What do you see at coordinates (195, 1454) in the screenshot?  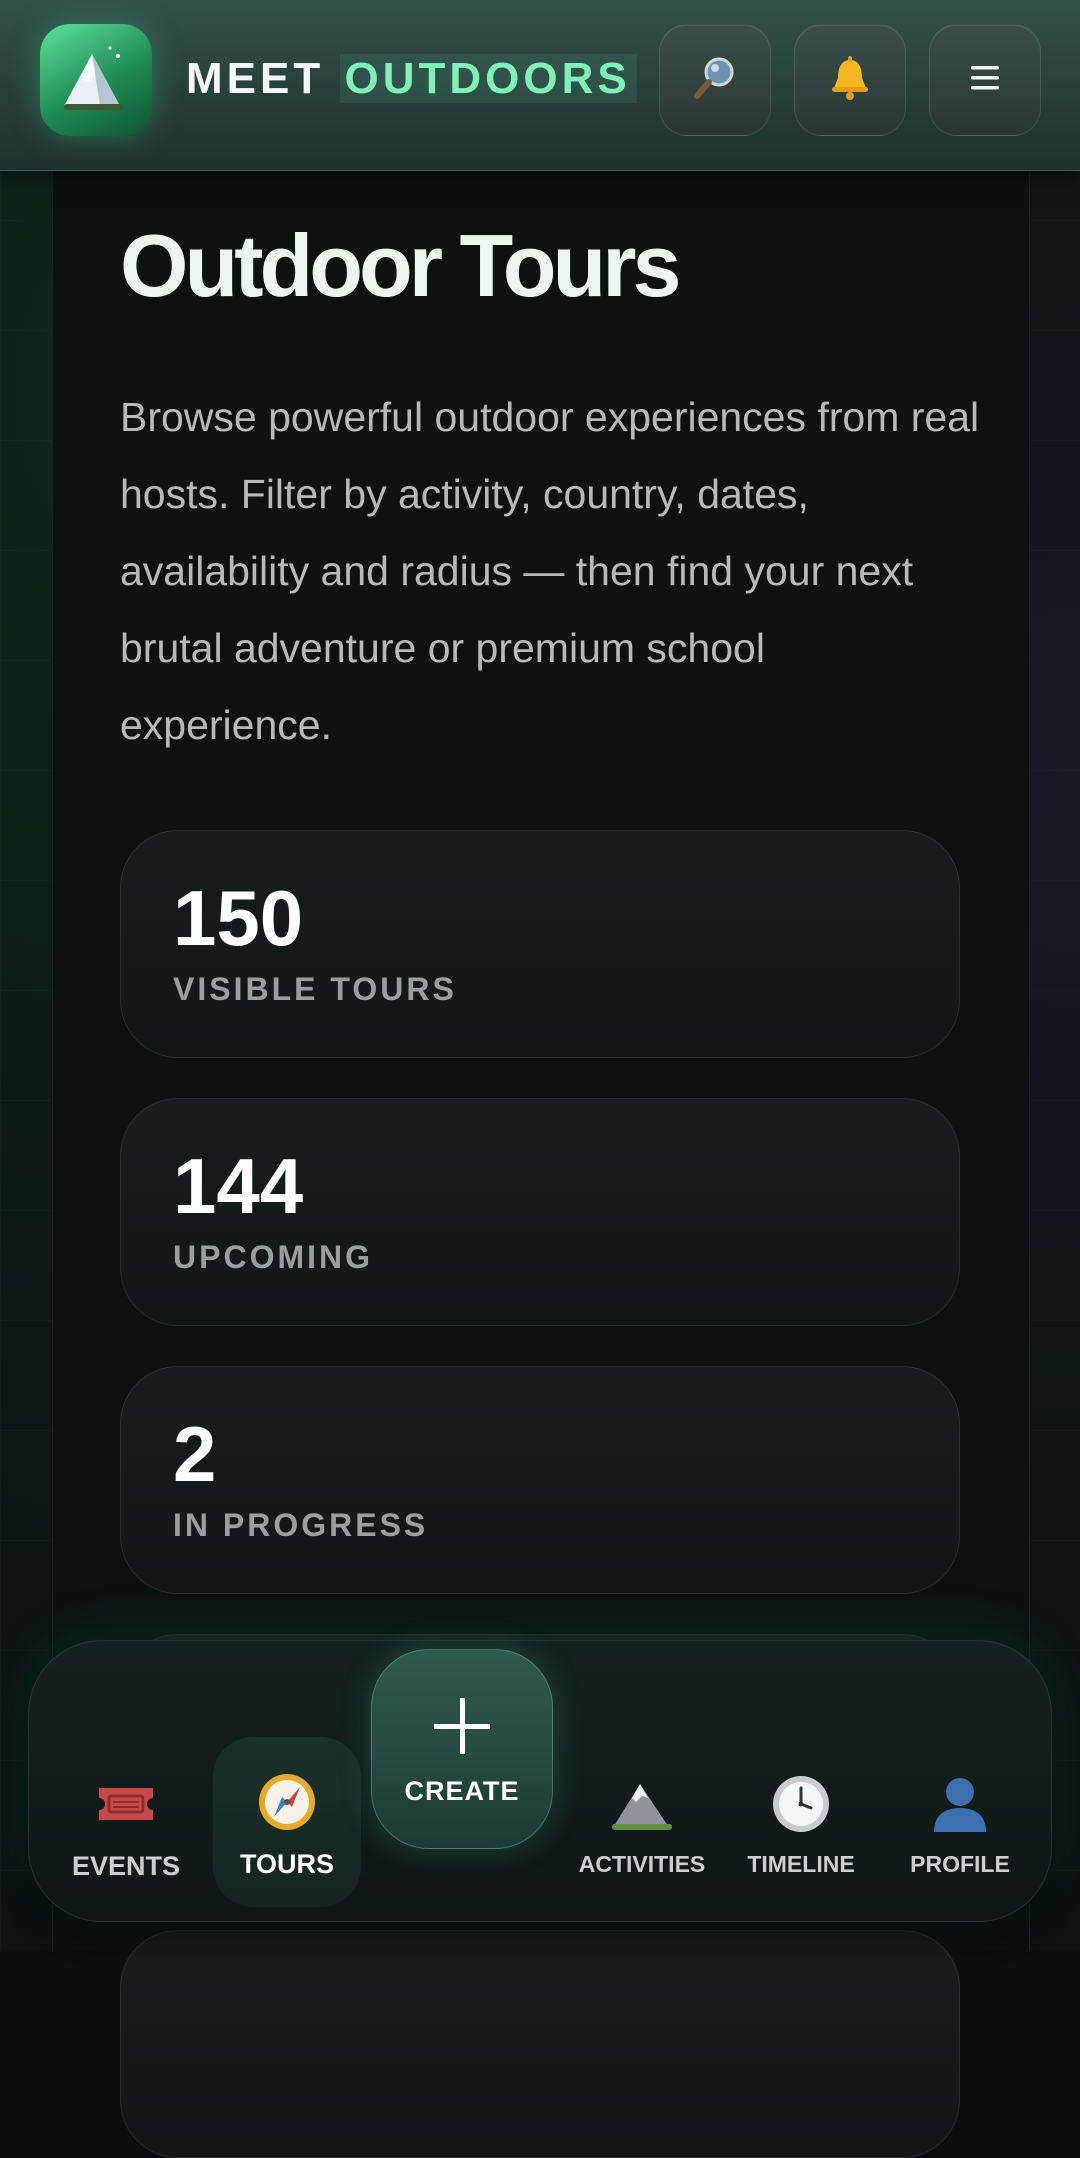 I see `stat-value: 2` at bounding box center [195, 1454].